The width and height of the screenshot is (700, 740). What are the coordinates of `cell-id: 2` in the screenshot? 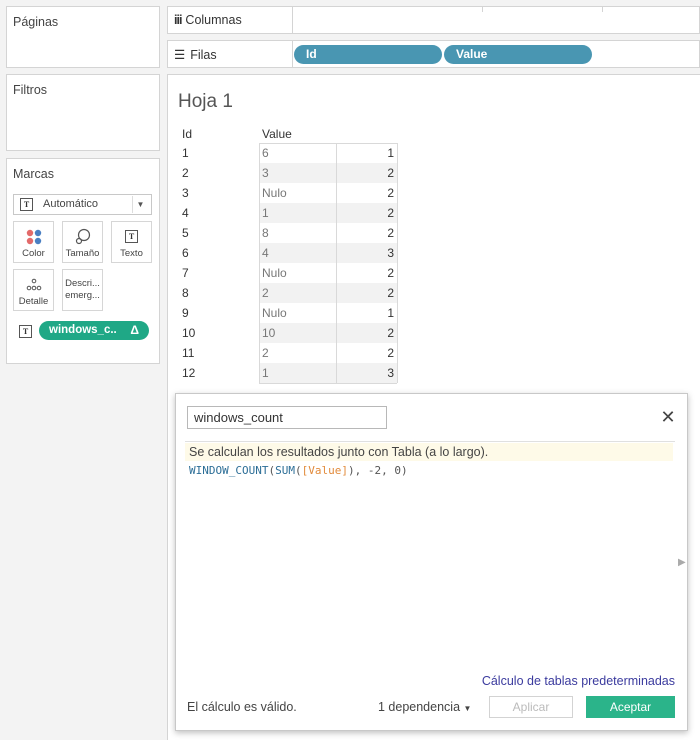 It's located at (185, 173).